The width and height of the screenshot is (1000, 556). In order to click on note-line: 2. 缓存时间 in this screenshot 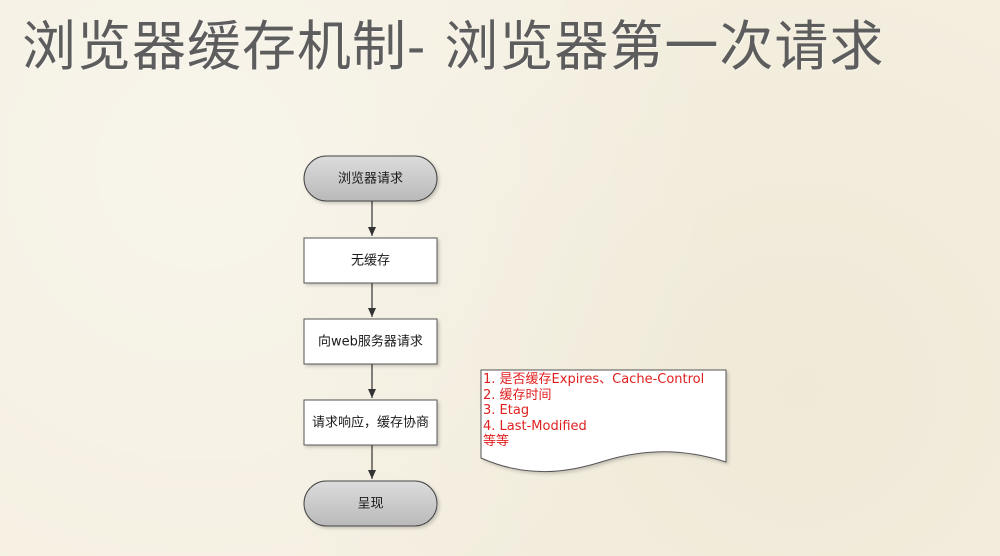, I will do `click(517, 395)`.